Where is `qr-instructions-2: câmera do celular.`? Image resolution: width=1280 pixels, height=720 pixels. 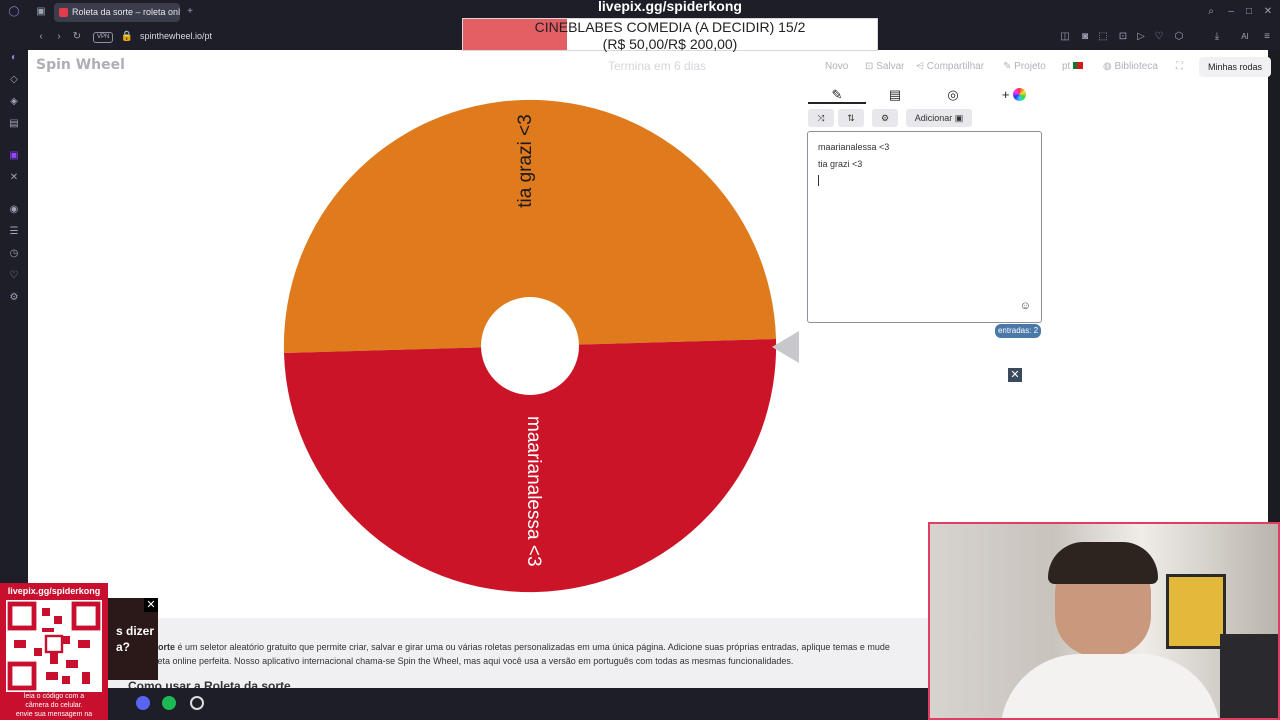 qr-instructions-2: câmera do celular. is located at coordinates (54, 705).